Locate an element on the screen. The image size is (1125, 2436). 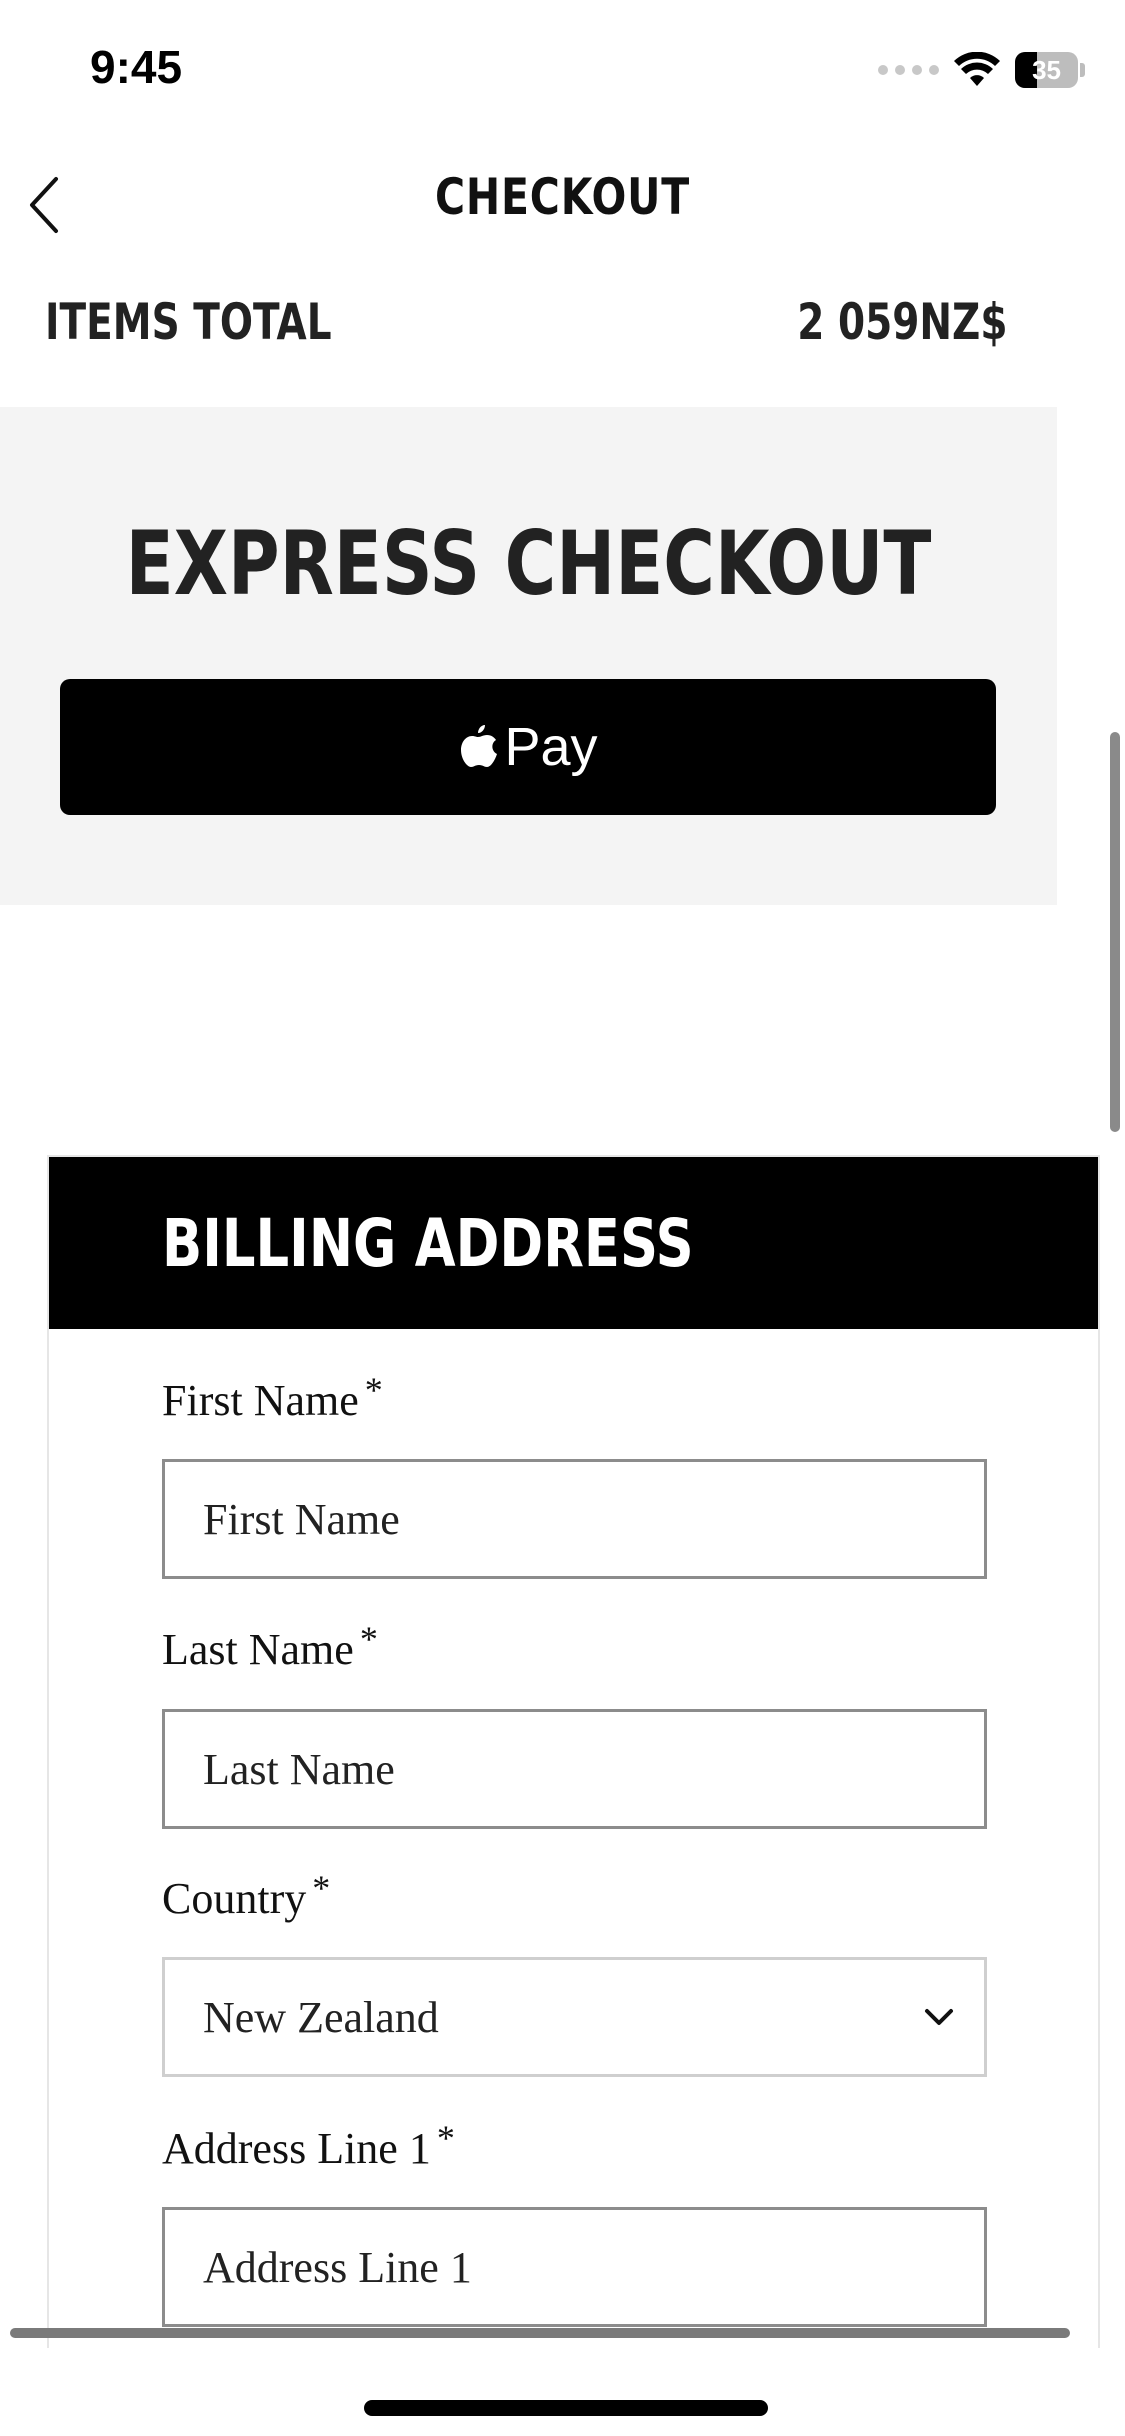
battery-level: 35 is located at coordinates (1046, 69).